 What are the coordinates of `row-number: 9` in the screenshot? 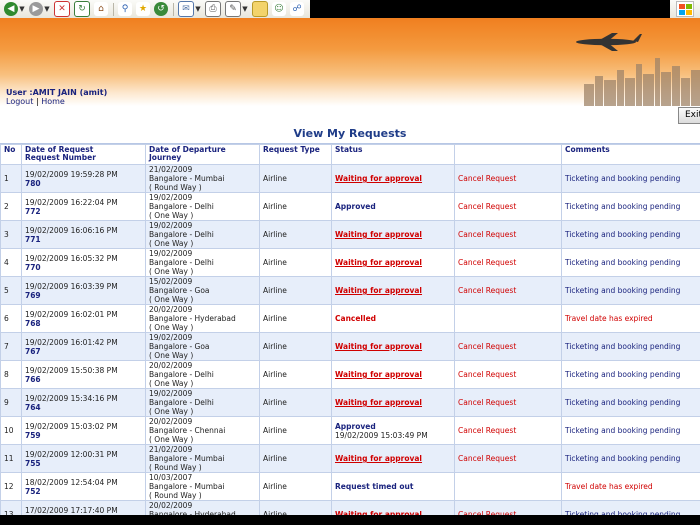 It's located at (6, 402).